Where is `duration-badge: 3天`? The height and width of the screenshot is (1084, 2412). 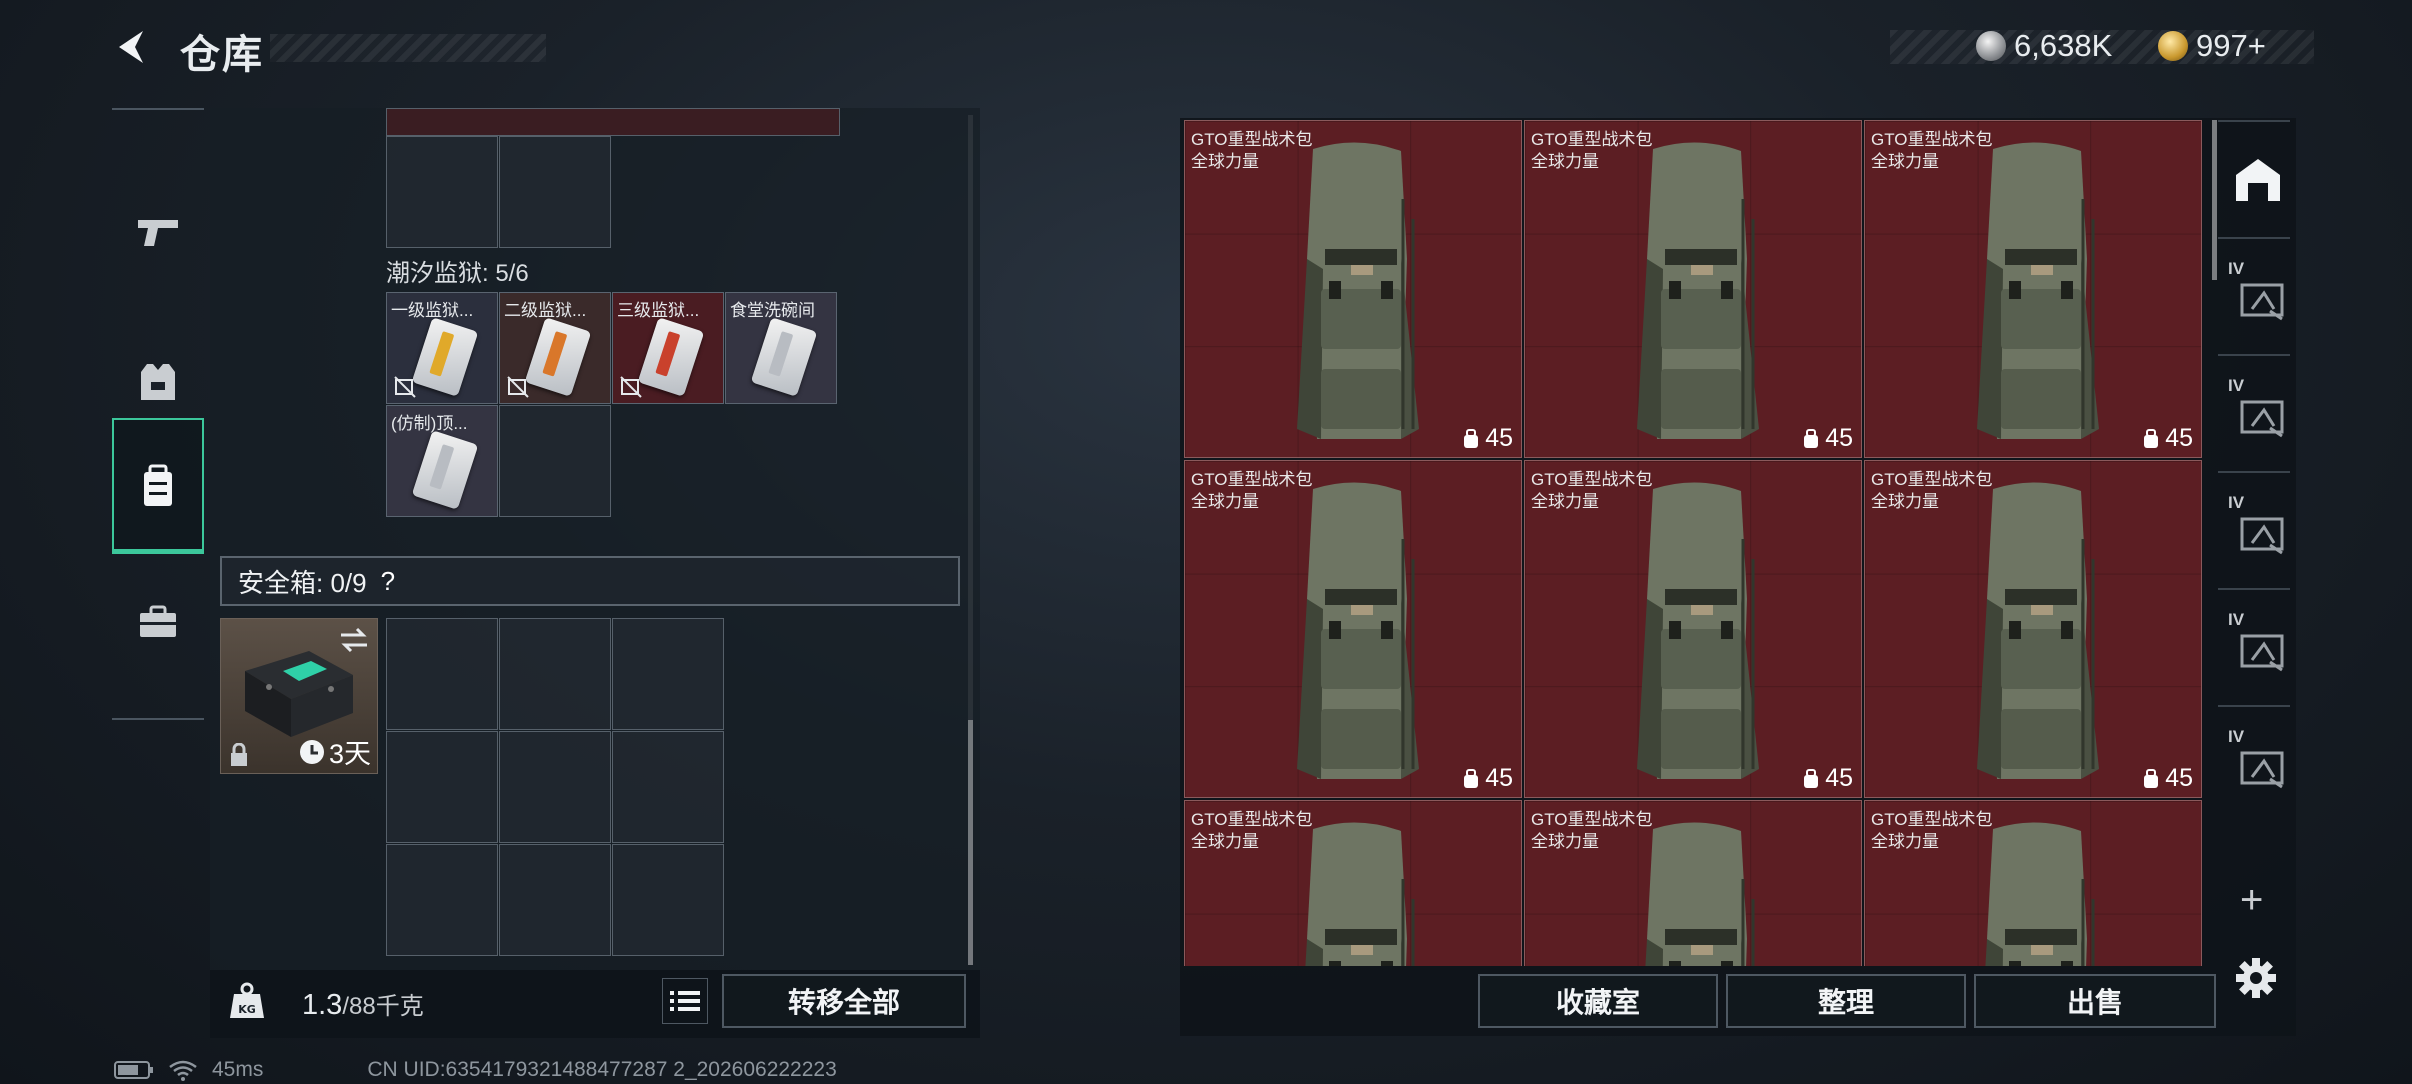
duration-badge: 3天 is located at coordinates (335, 751).